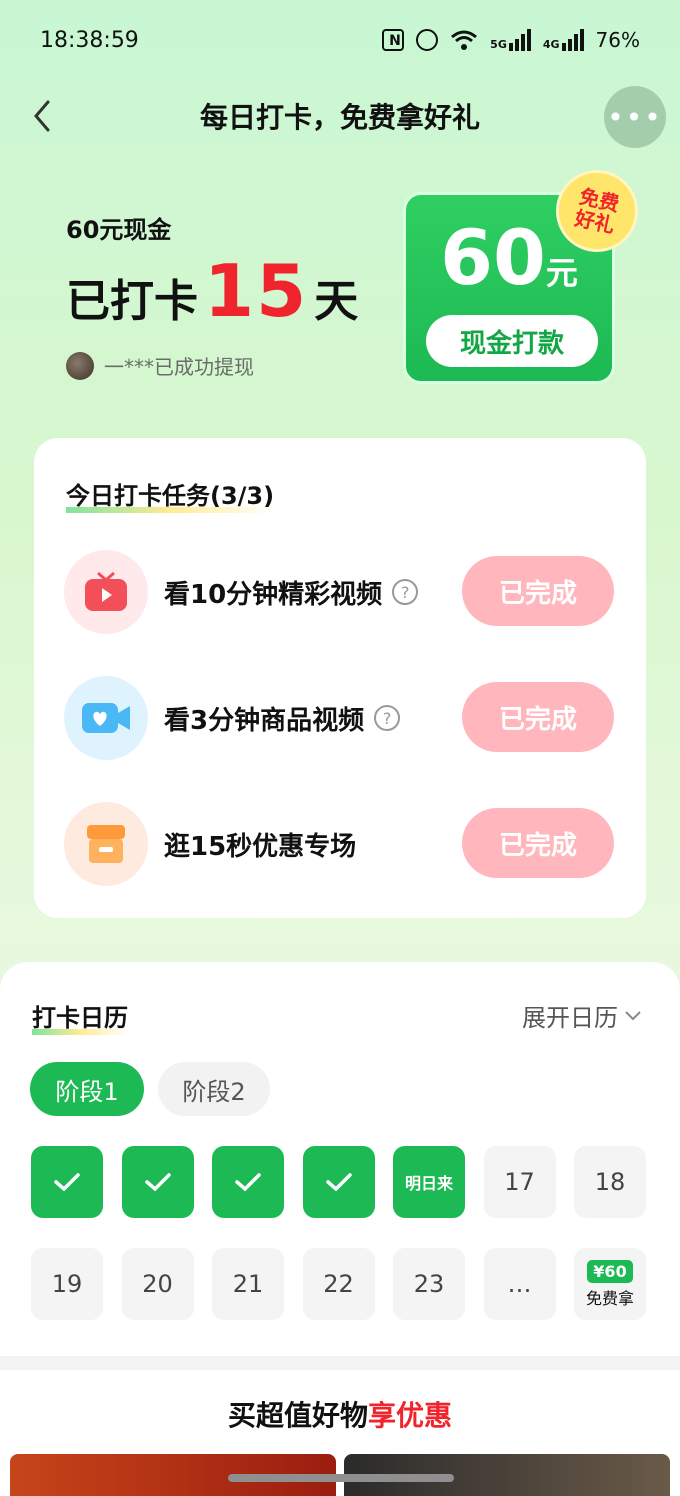  I want to click on reward-label: 60元现金, so click(119, 230).